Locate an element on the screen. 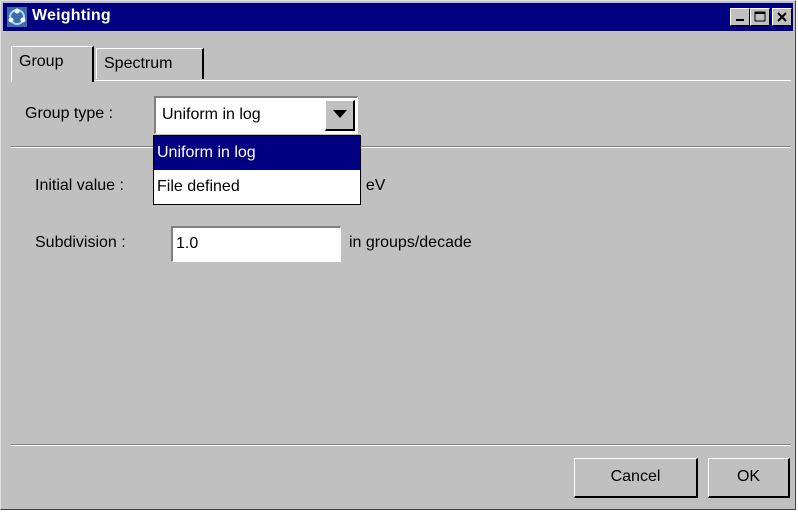 This screenshot has width=798, height=512. window-title: Weighting is located at coordinates (71, 15).